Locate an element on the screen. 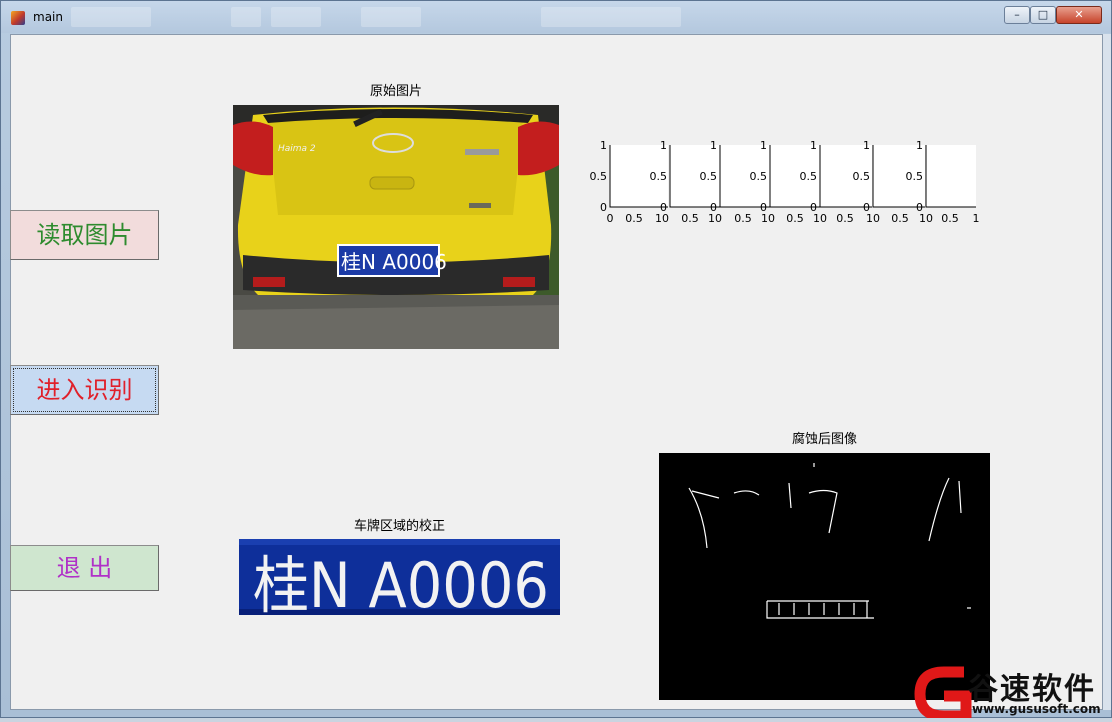 The height and width of the screenshot is (722, 1112). close-icon: ✕ is located at coordinates (1079, 14).